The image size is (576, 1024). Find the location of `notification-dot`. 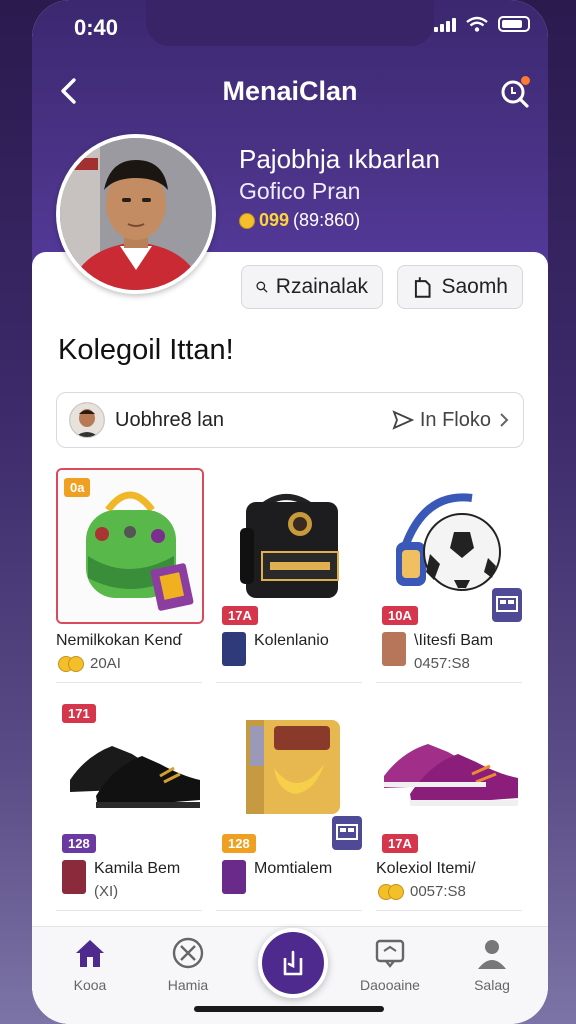

notification-dot is located at coordinates (525, 80).